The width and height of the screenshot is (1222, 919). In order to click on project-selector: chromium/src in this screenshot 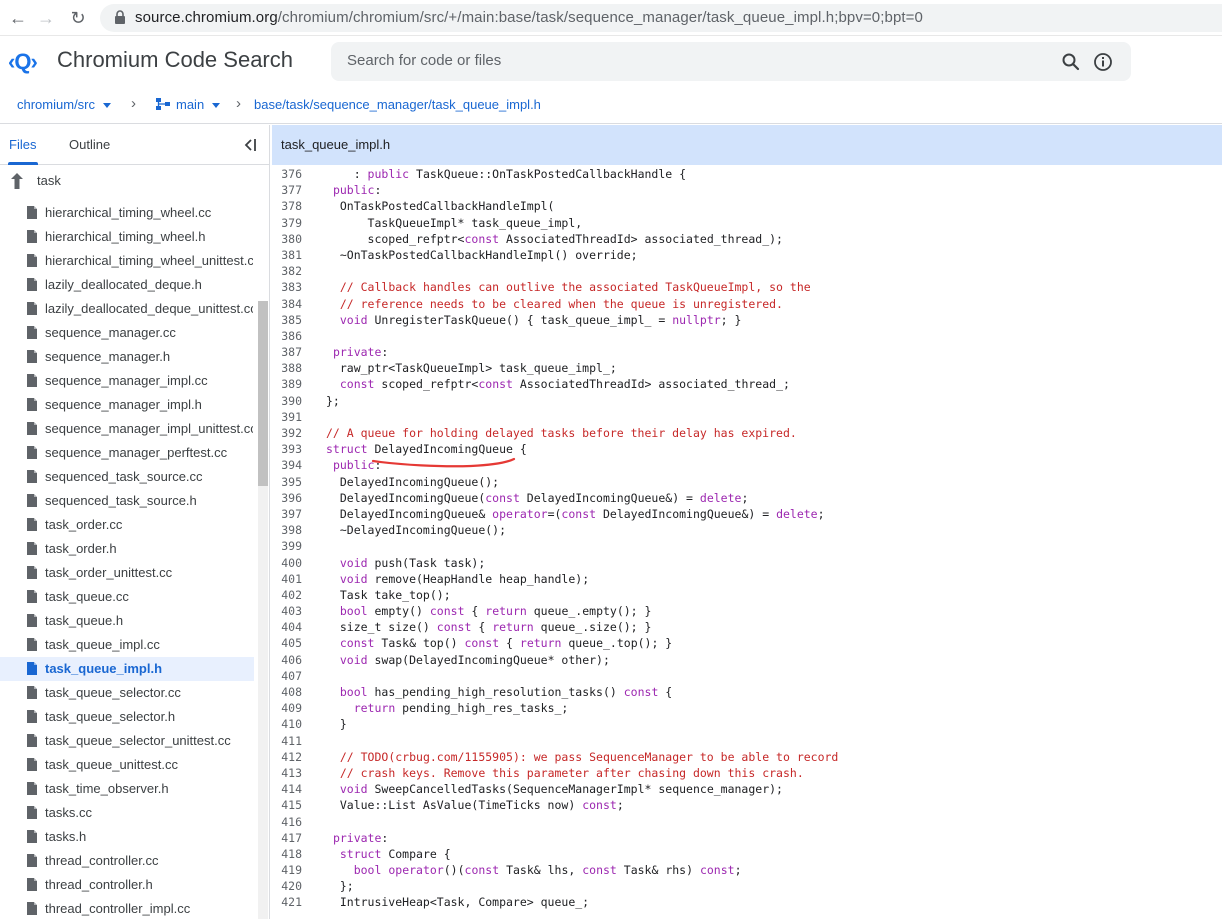, I will do `click(64, 104)`.